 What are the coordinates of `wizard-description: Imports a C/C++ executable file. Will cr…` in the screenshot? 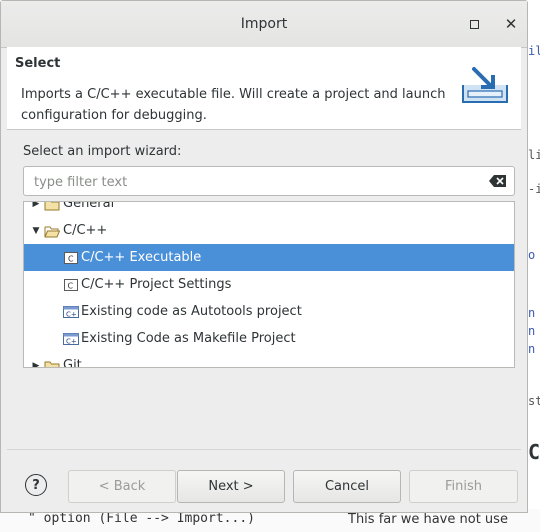 It's located at (233, 105).